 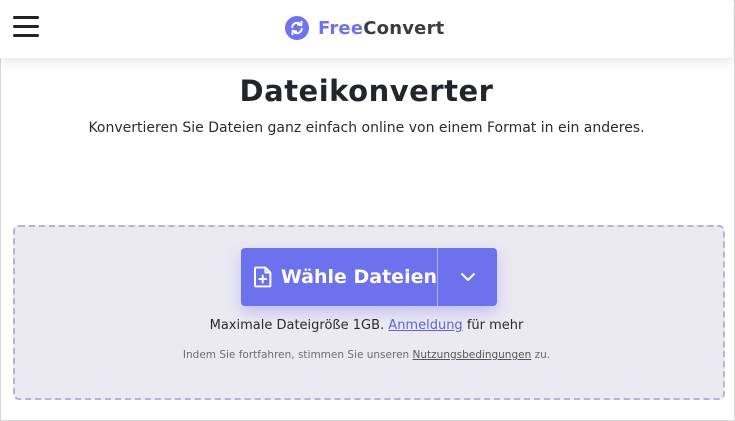 I want to click on choose-files-button: Wähle Dateien, so click(x=339, y=277).